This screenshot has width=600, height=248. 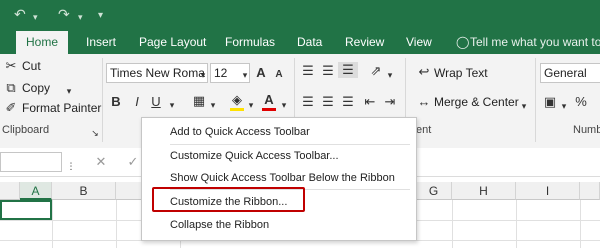 What do you see at coordinates (84, 191) in the screenshot?
I see `column-header-b: B` at bounding box center [84, 191].